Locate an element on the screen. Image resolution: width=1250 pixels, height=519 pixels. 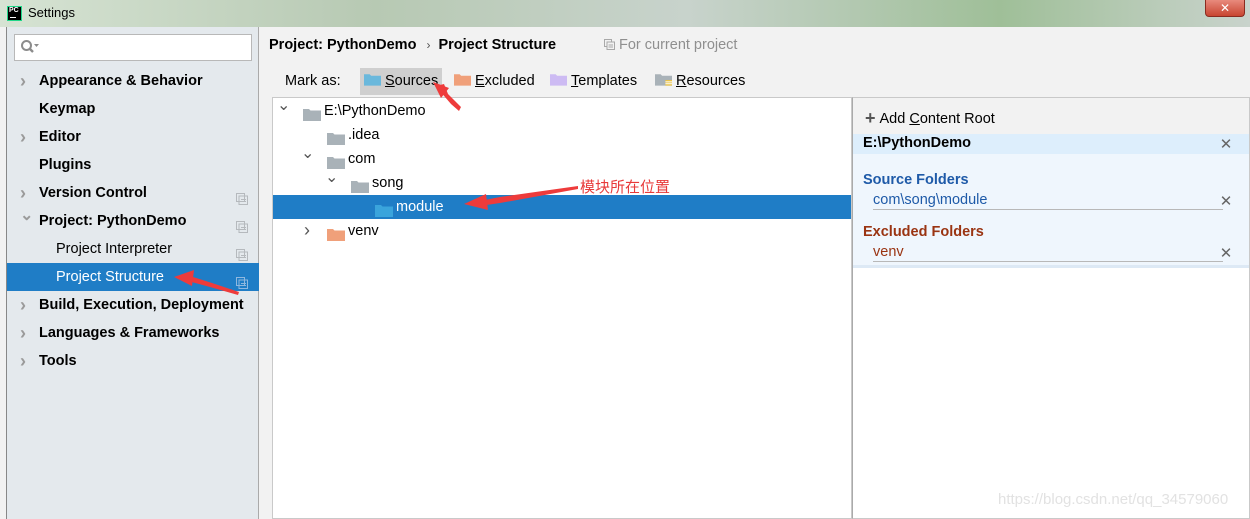
button-label-rest: emplates is located at coordinates (608, 81).